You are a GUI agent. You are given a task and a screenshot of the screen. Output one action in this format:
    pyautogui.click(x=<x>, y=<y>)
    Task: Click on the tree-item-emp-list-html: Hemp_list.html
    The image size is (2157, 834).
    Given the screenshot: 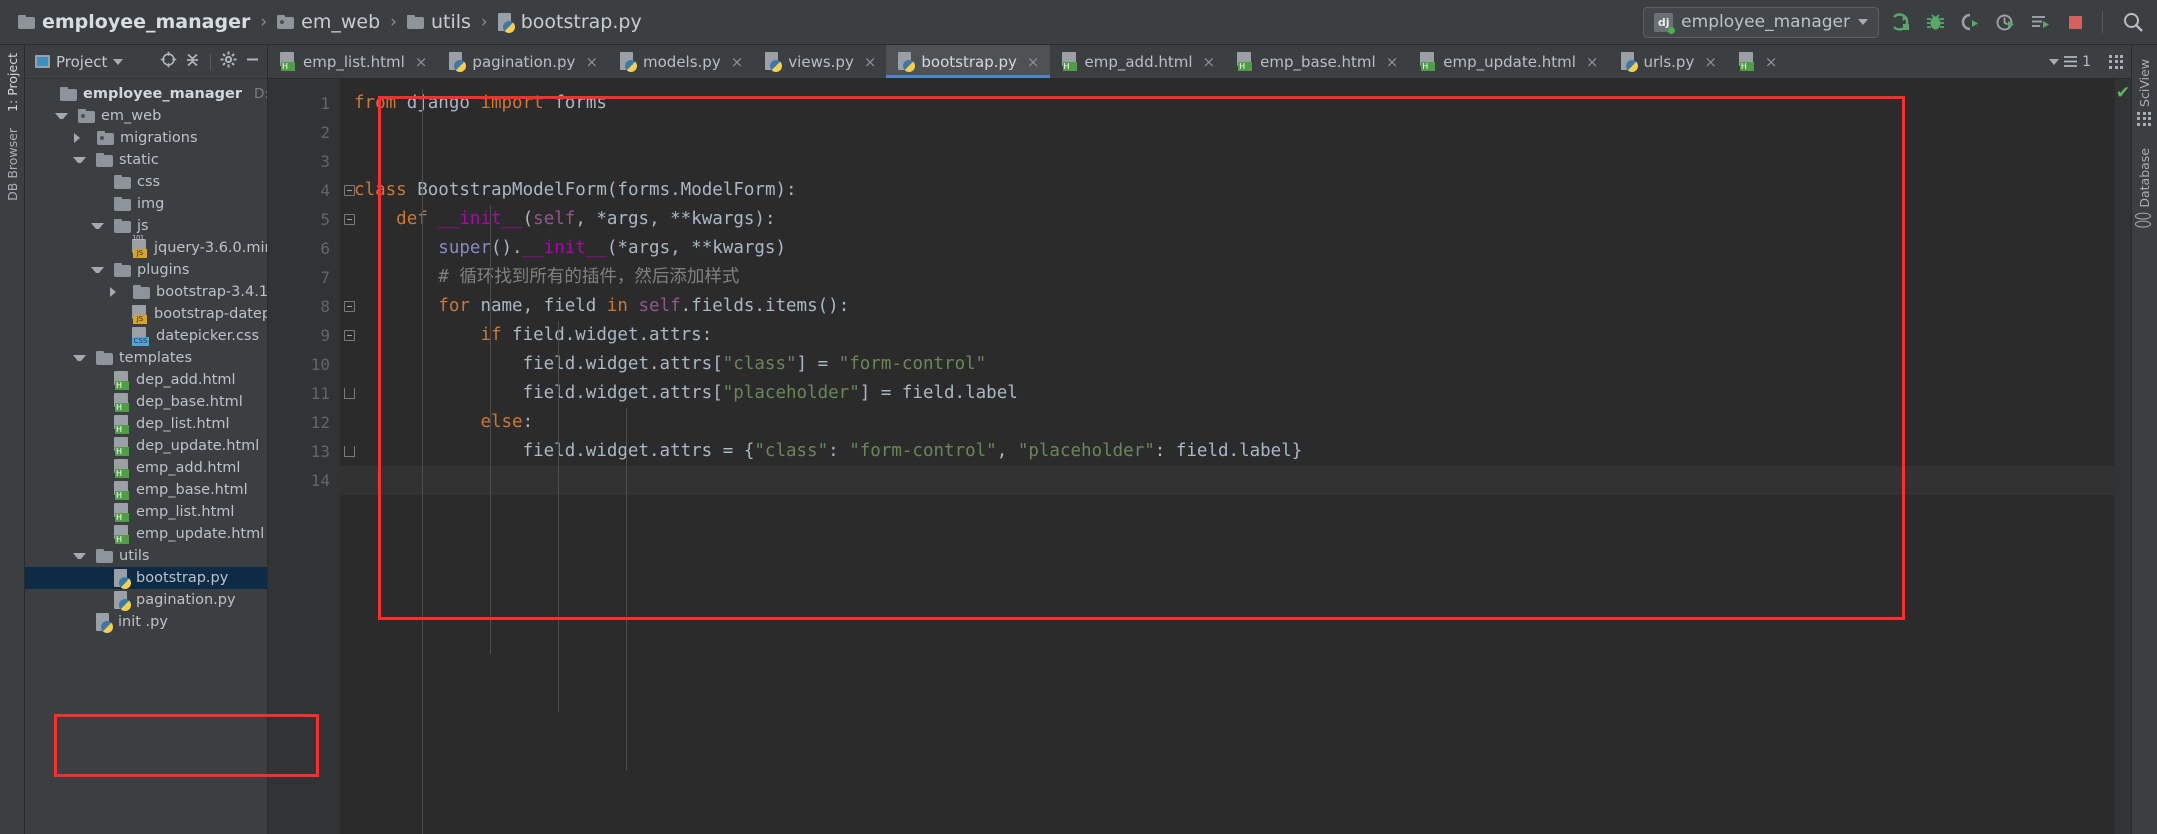 What is the action you would take?
    pyautogui.click(x=146, y=512)
    